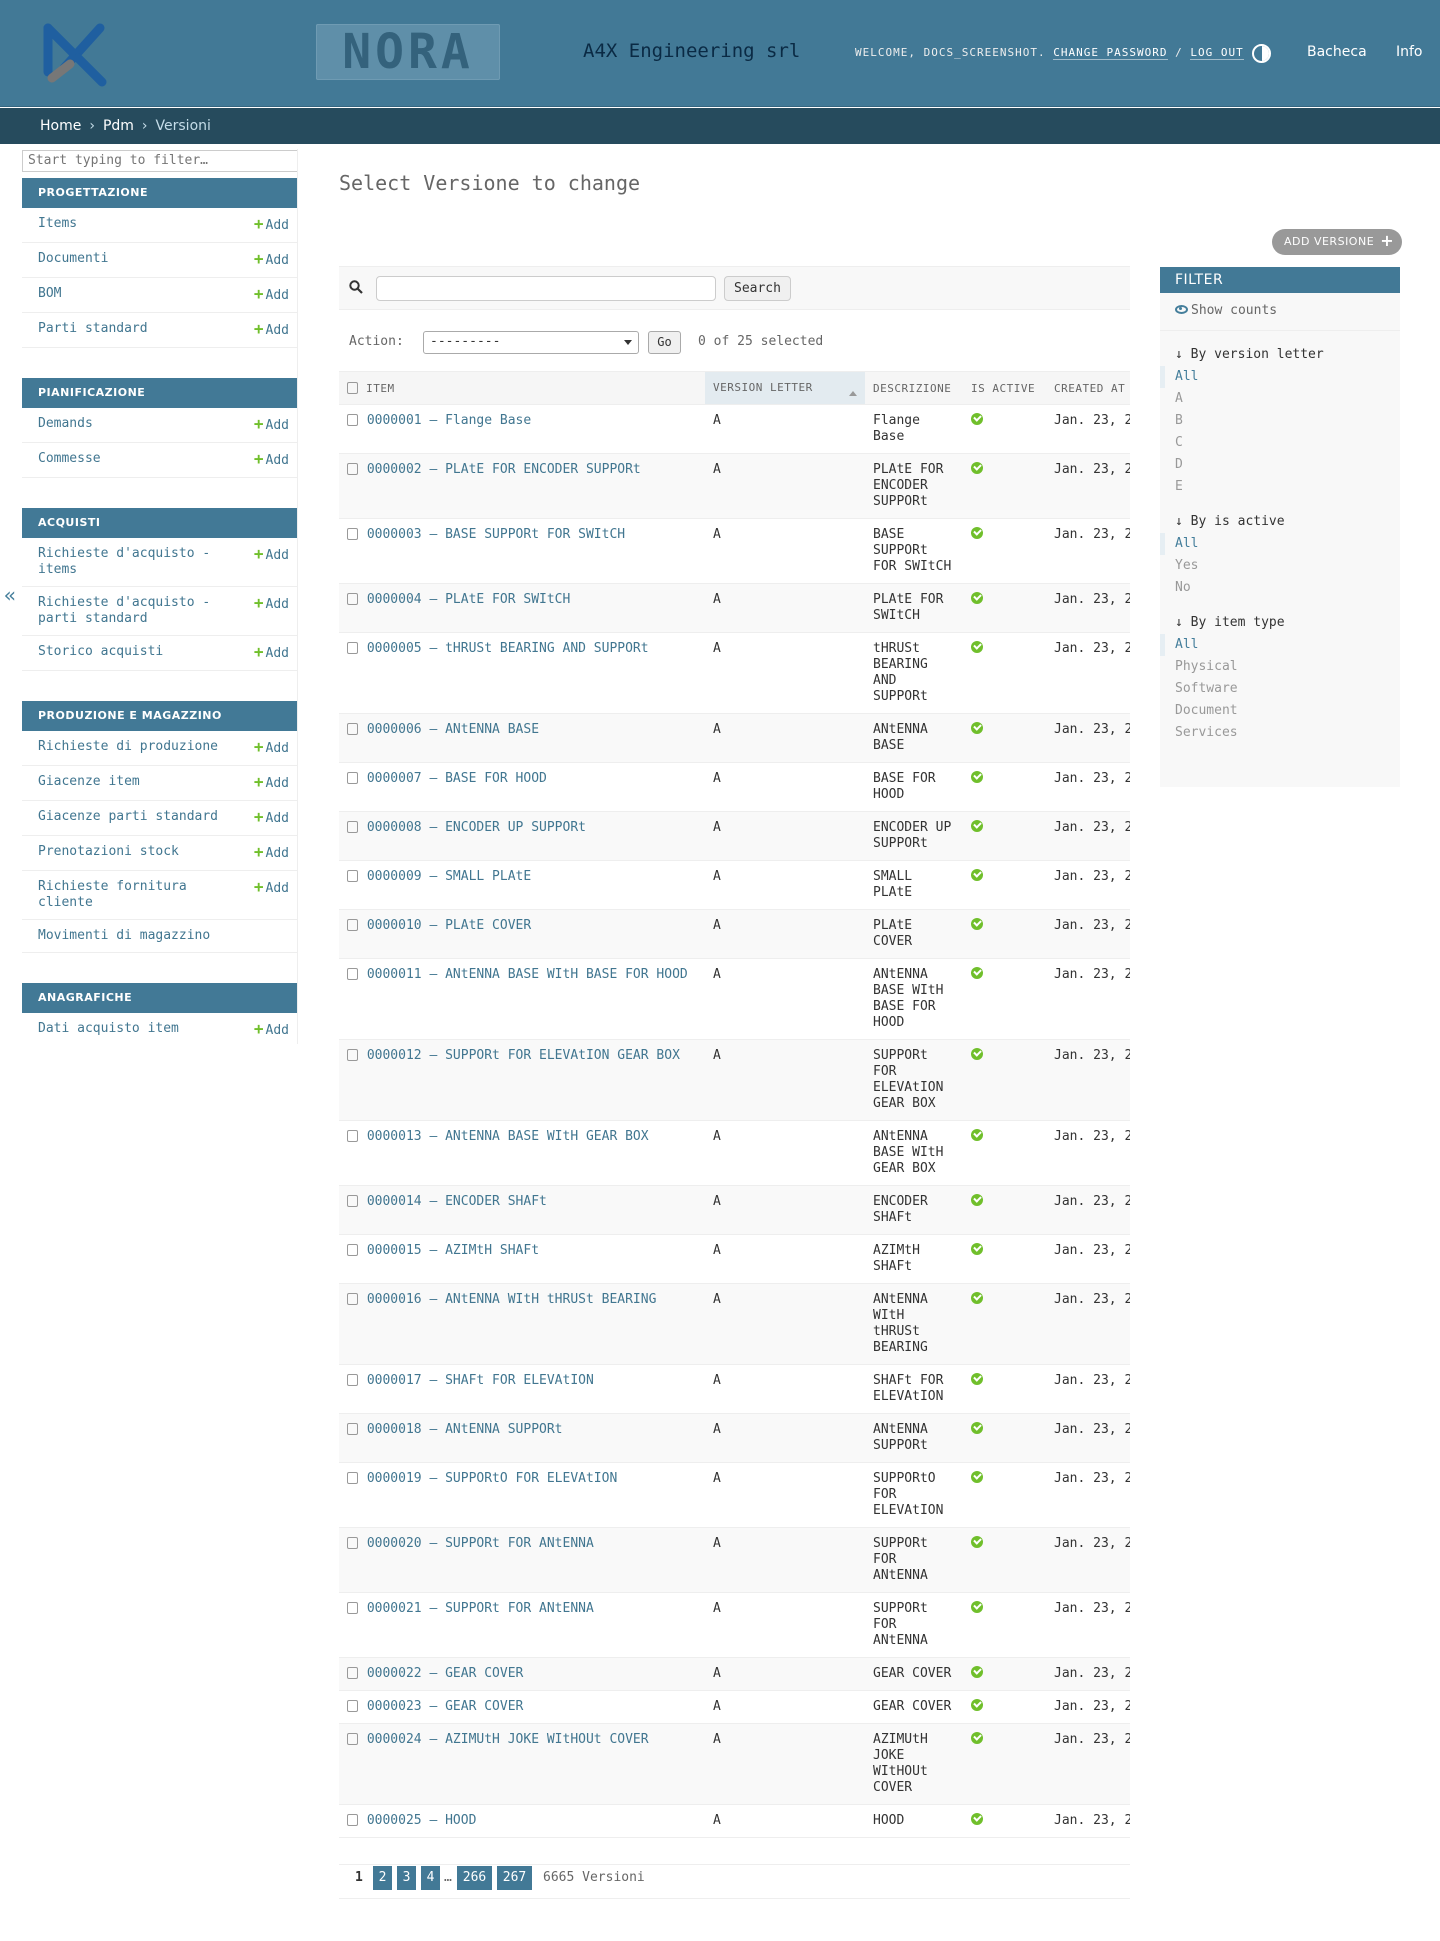 This screenshot has width=1440, height=1941. Describe the element at coordinates (785, 388) in the screenshot. I see `column-header-version-letter: VERSION LETTER` at that location.